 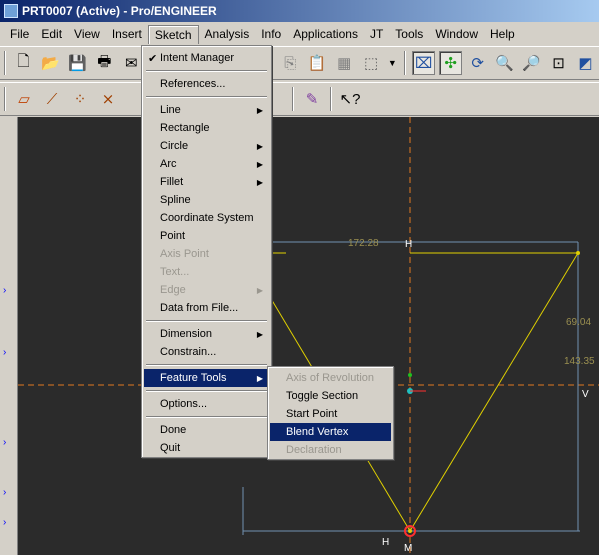 What do you see at coordinates (456, 34) in the screenshot?
I see `menu-window: Window` at bounding box center [456, 34].